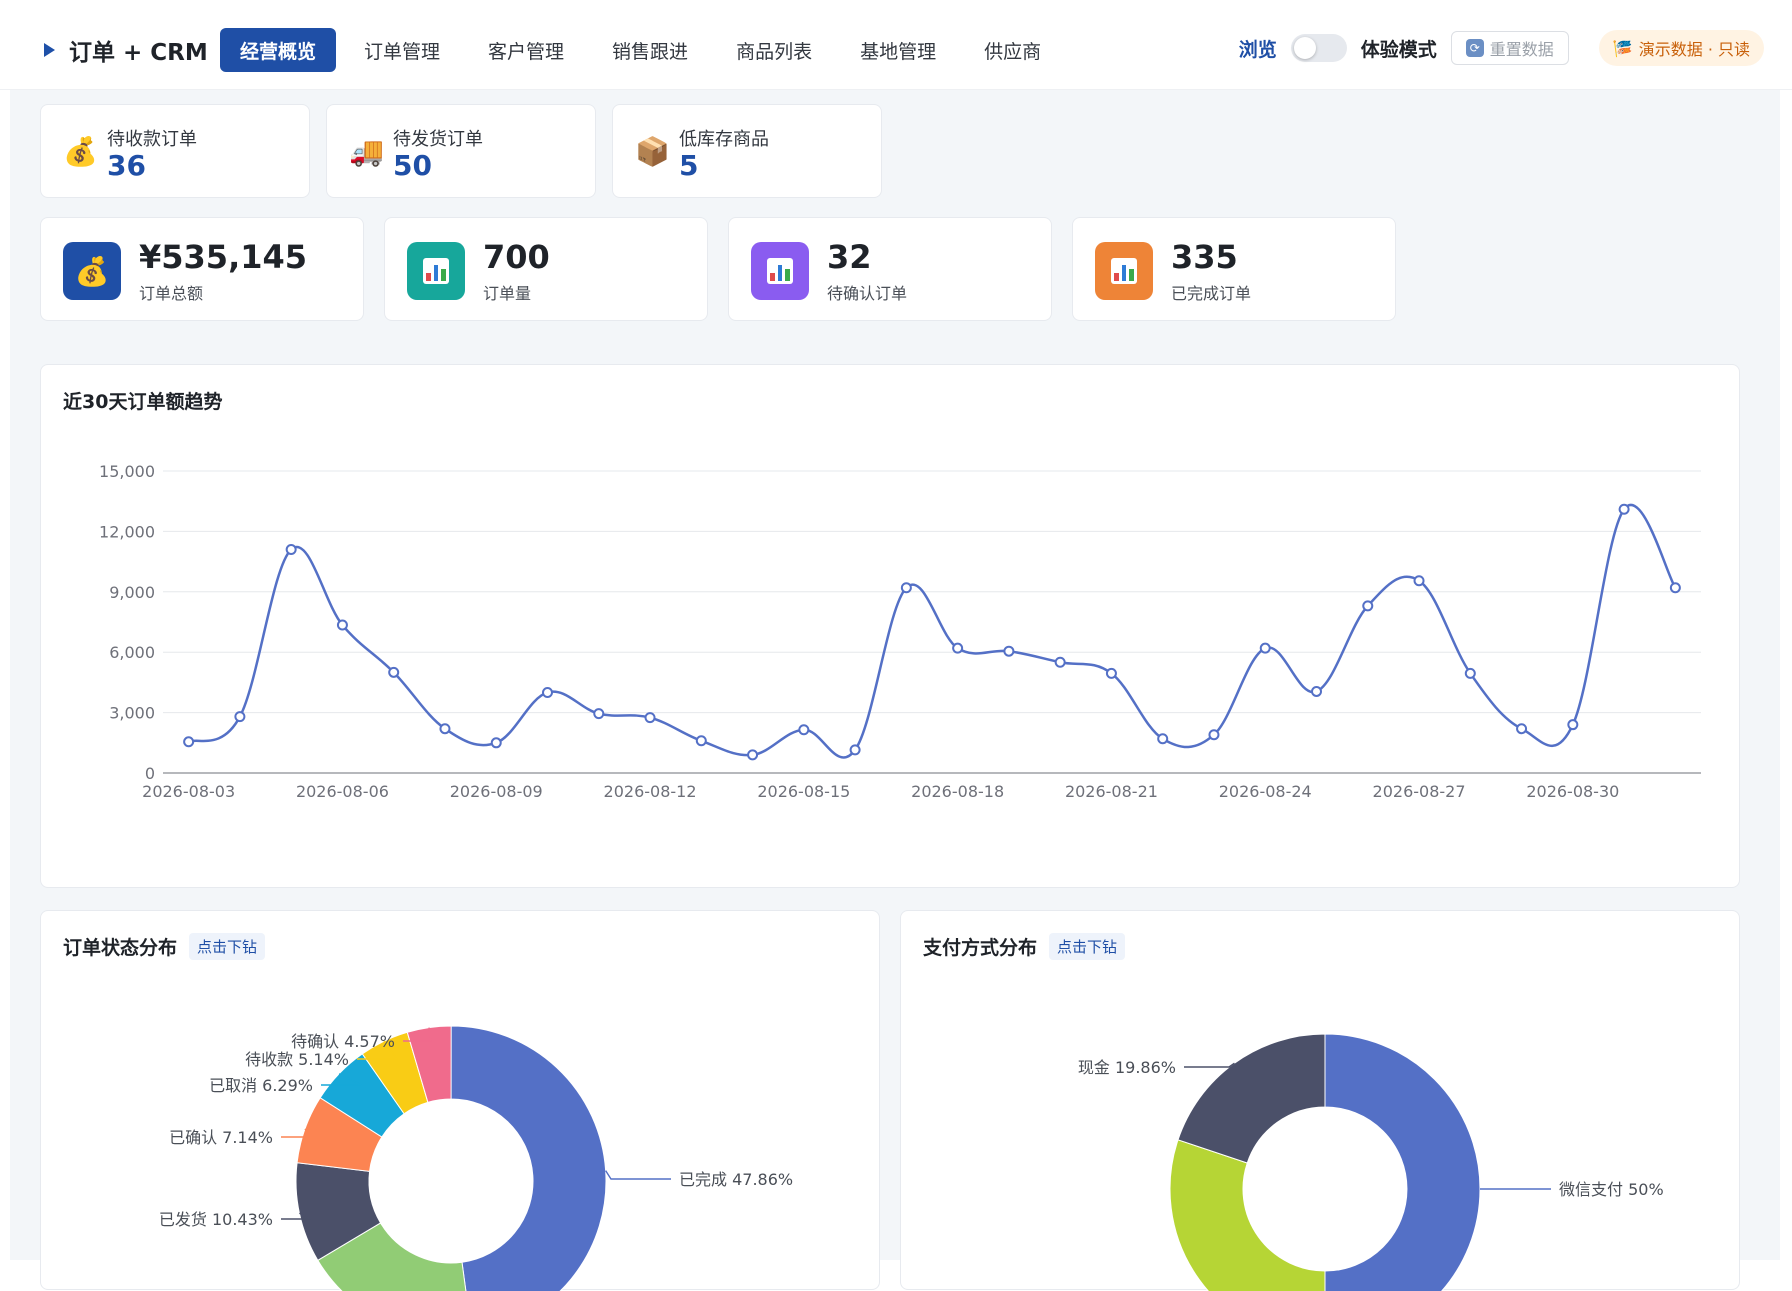 This screenshot has width=1792, height=1291. Describe the element at coordinates (216, 1219) in the screenshot. I see `slice-label: 已发货 10.43%` at that location.